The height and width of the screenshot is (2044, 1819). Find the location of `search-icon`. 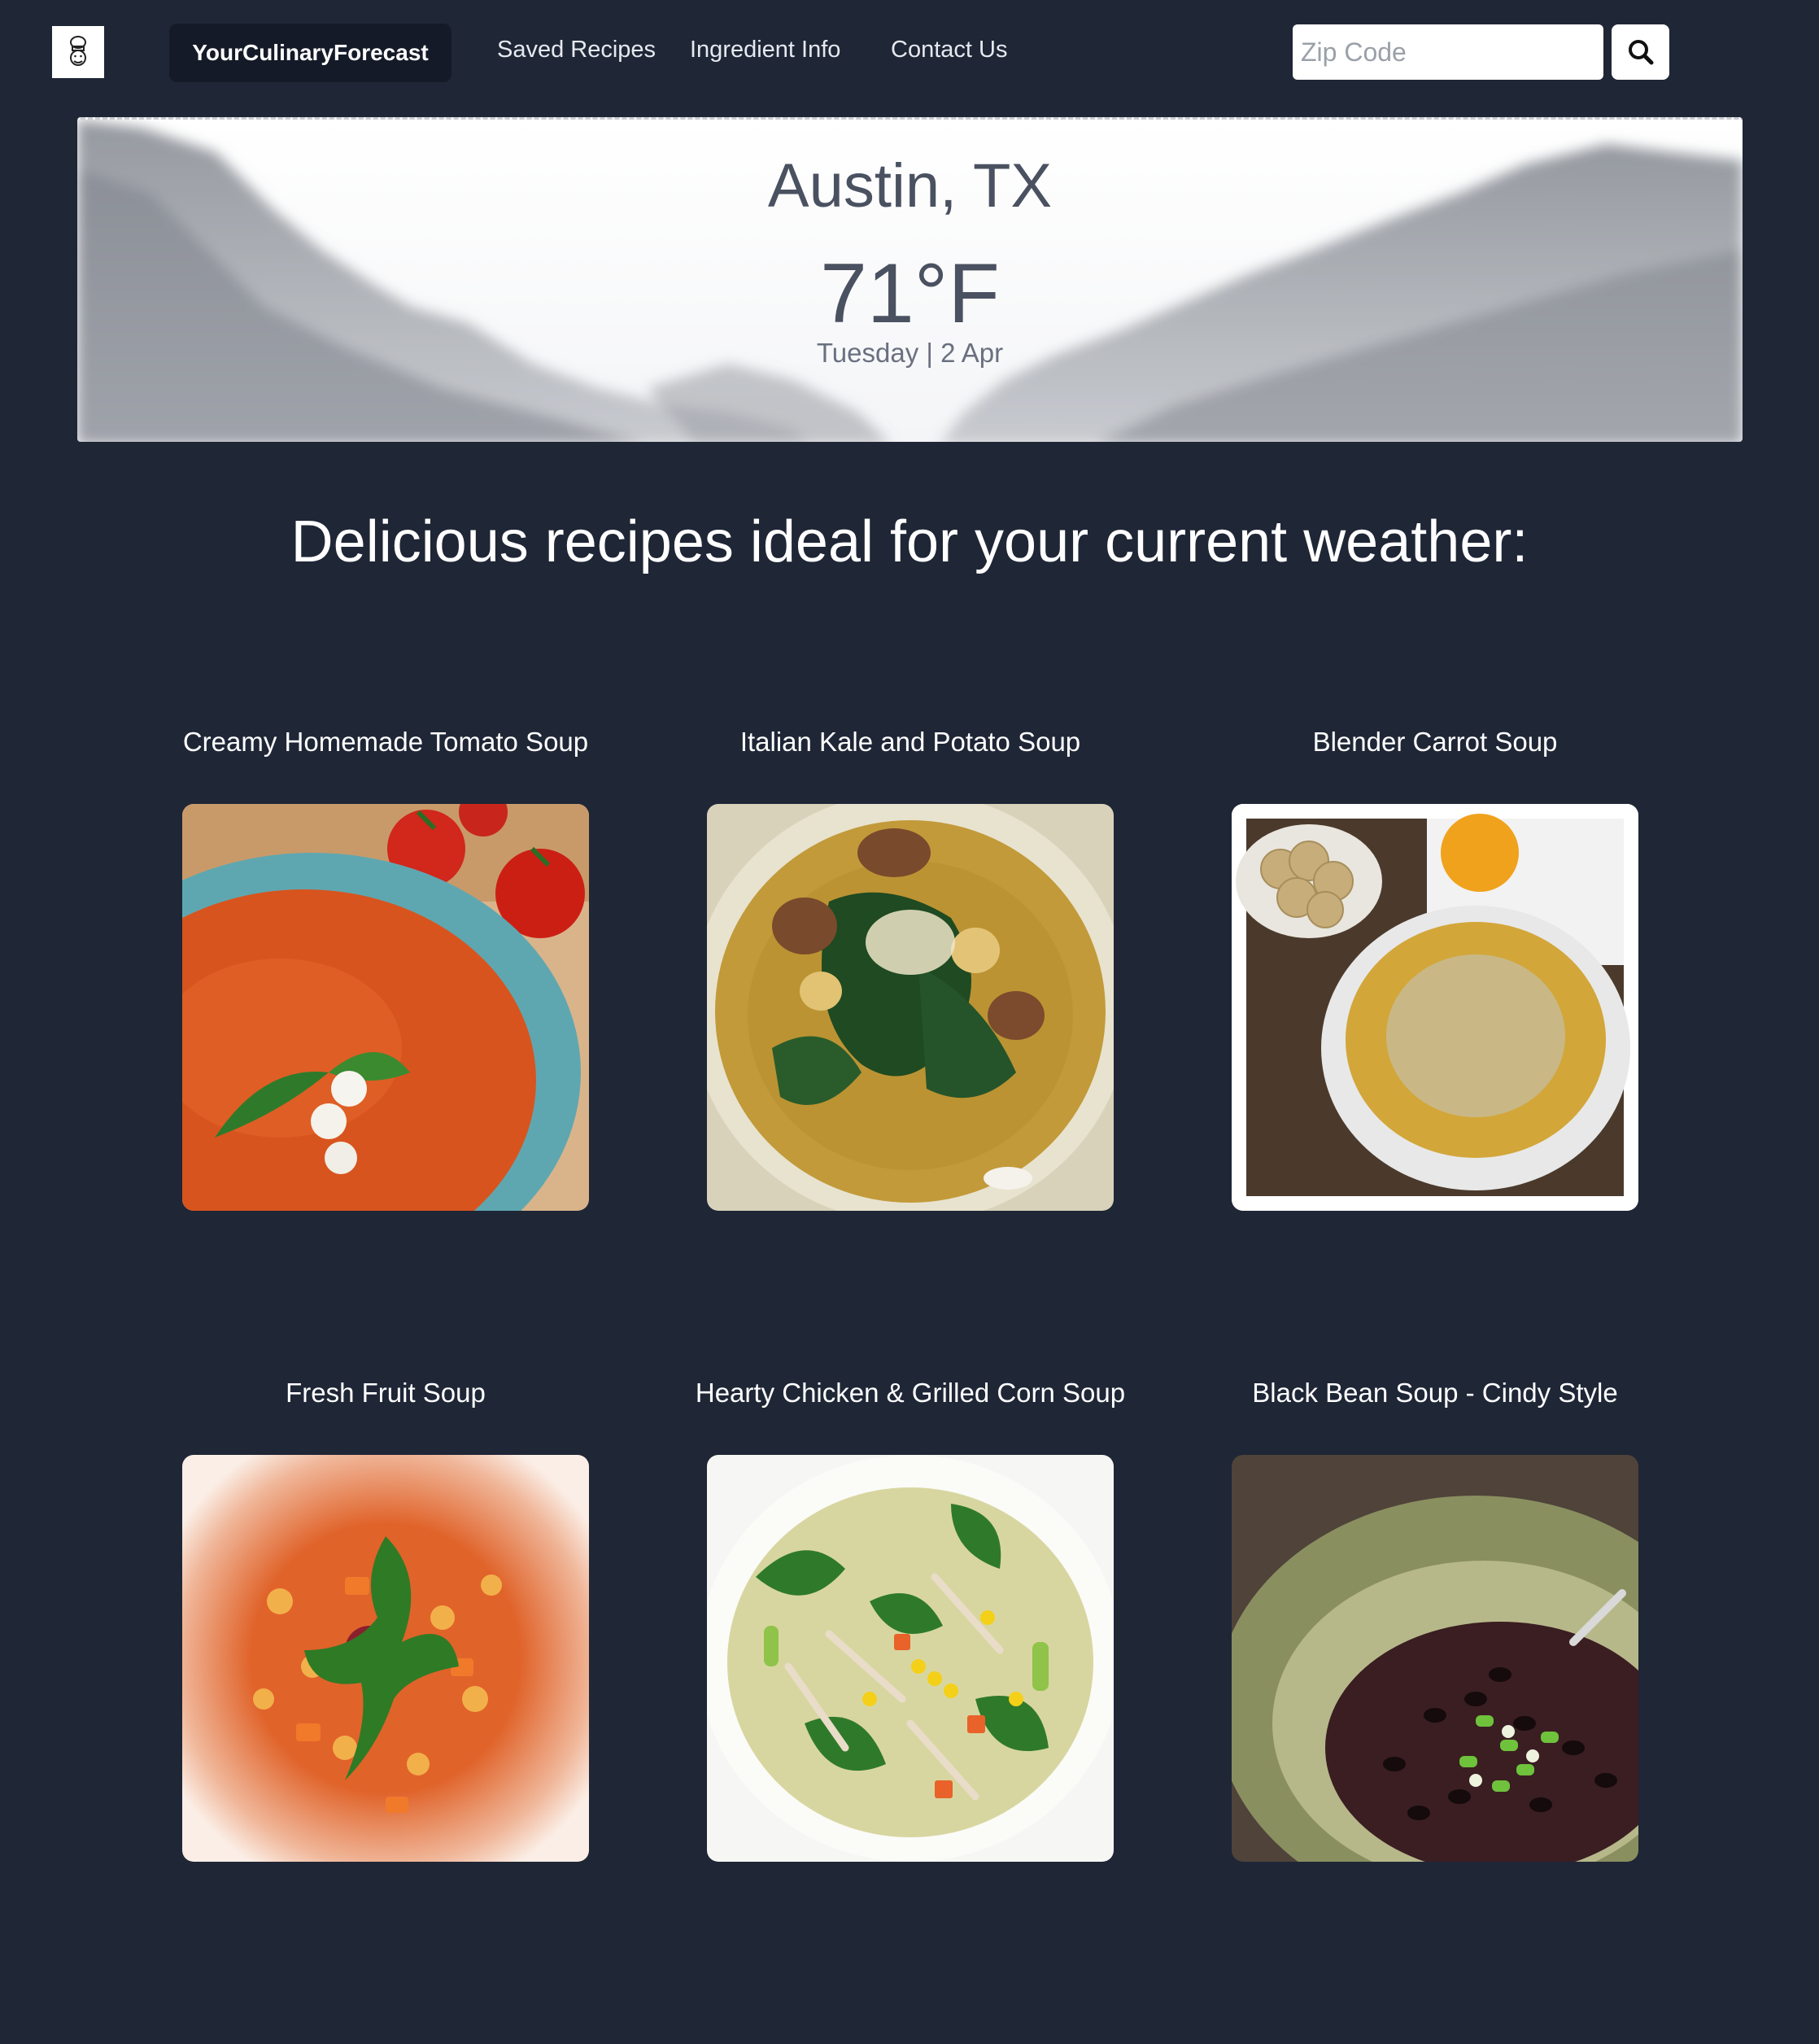

search-icon is located at coordinates (1640, 52).